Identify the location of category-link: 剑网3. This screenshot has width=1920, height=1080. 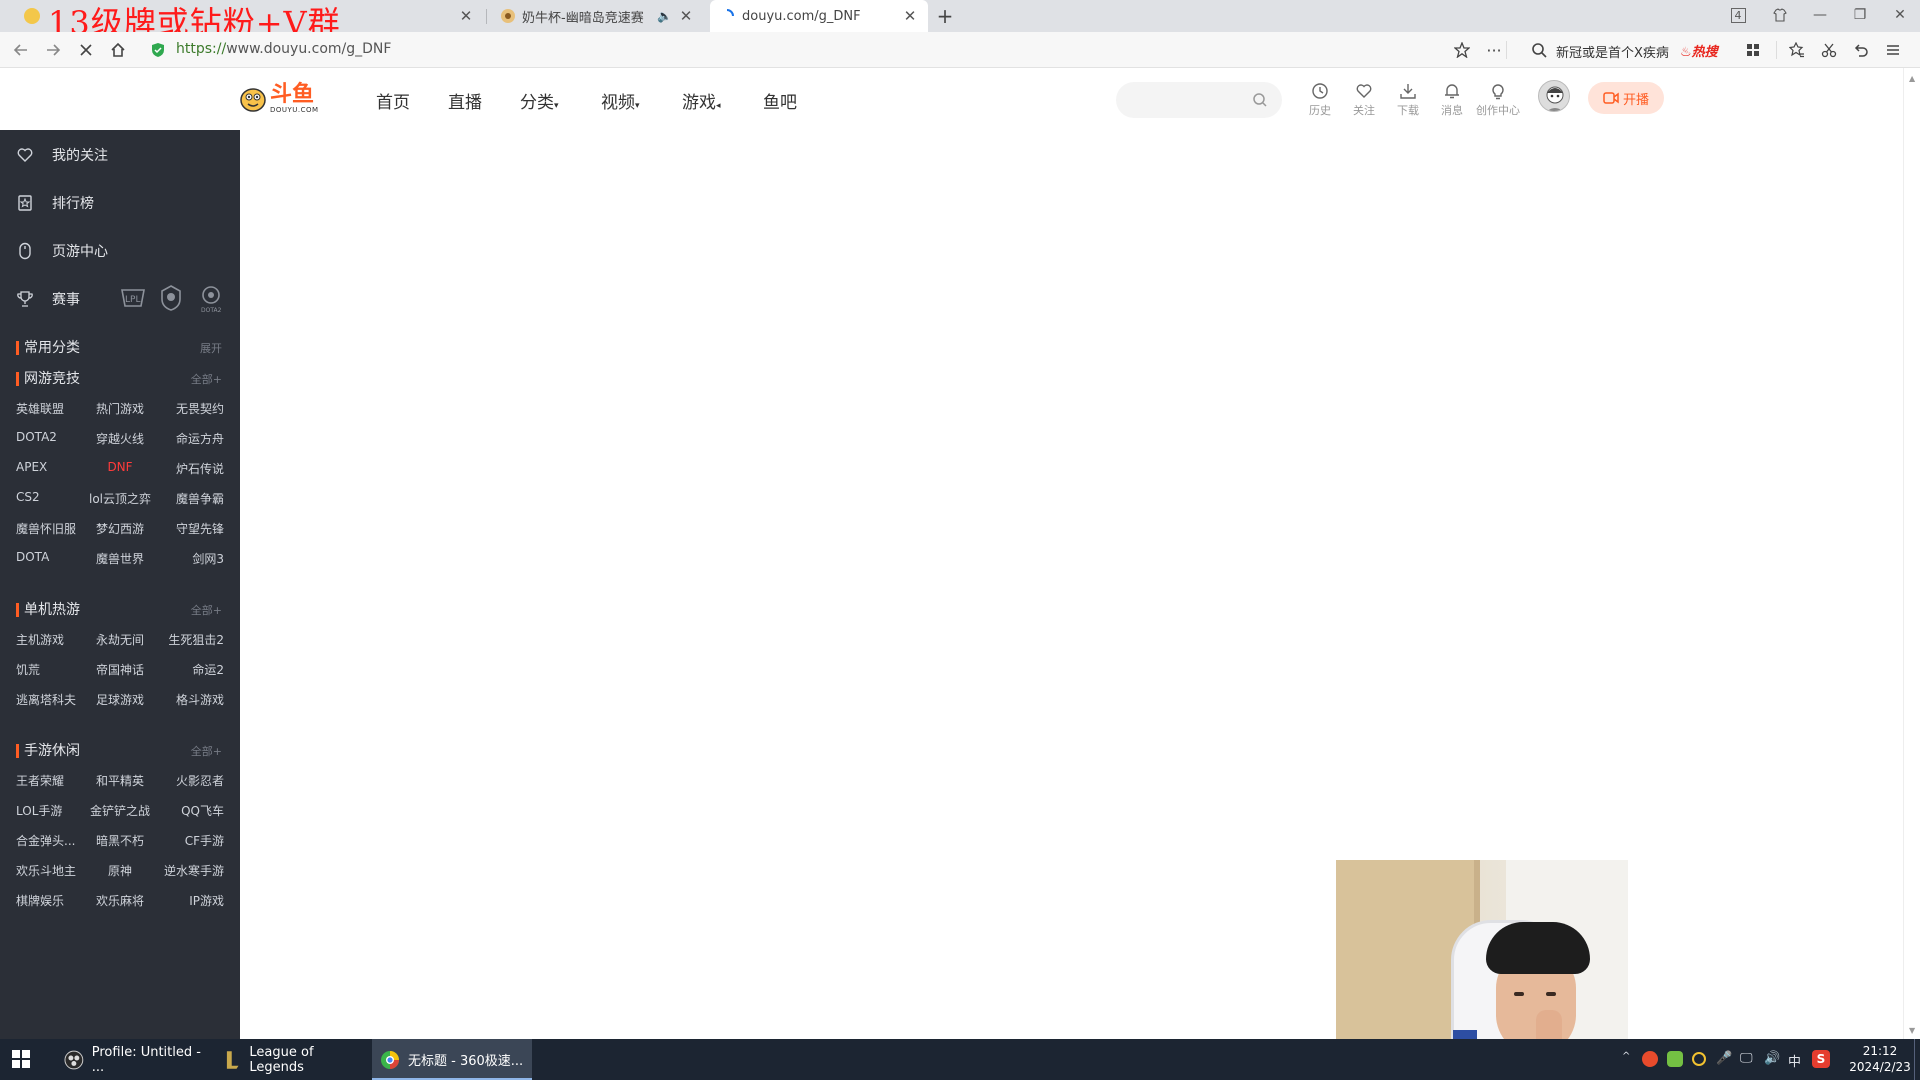
(184, 558).